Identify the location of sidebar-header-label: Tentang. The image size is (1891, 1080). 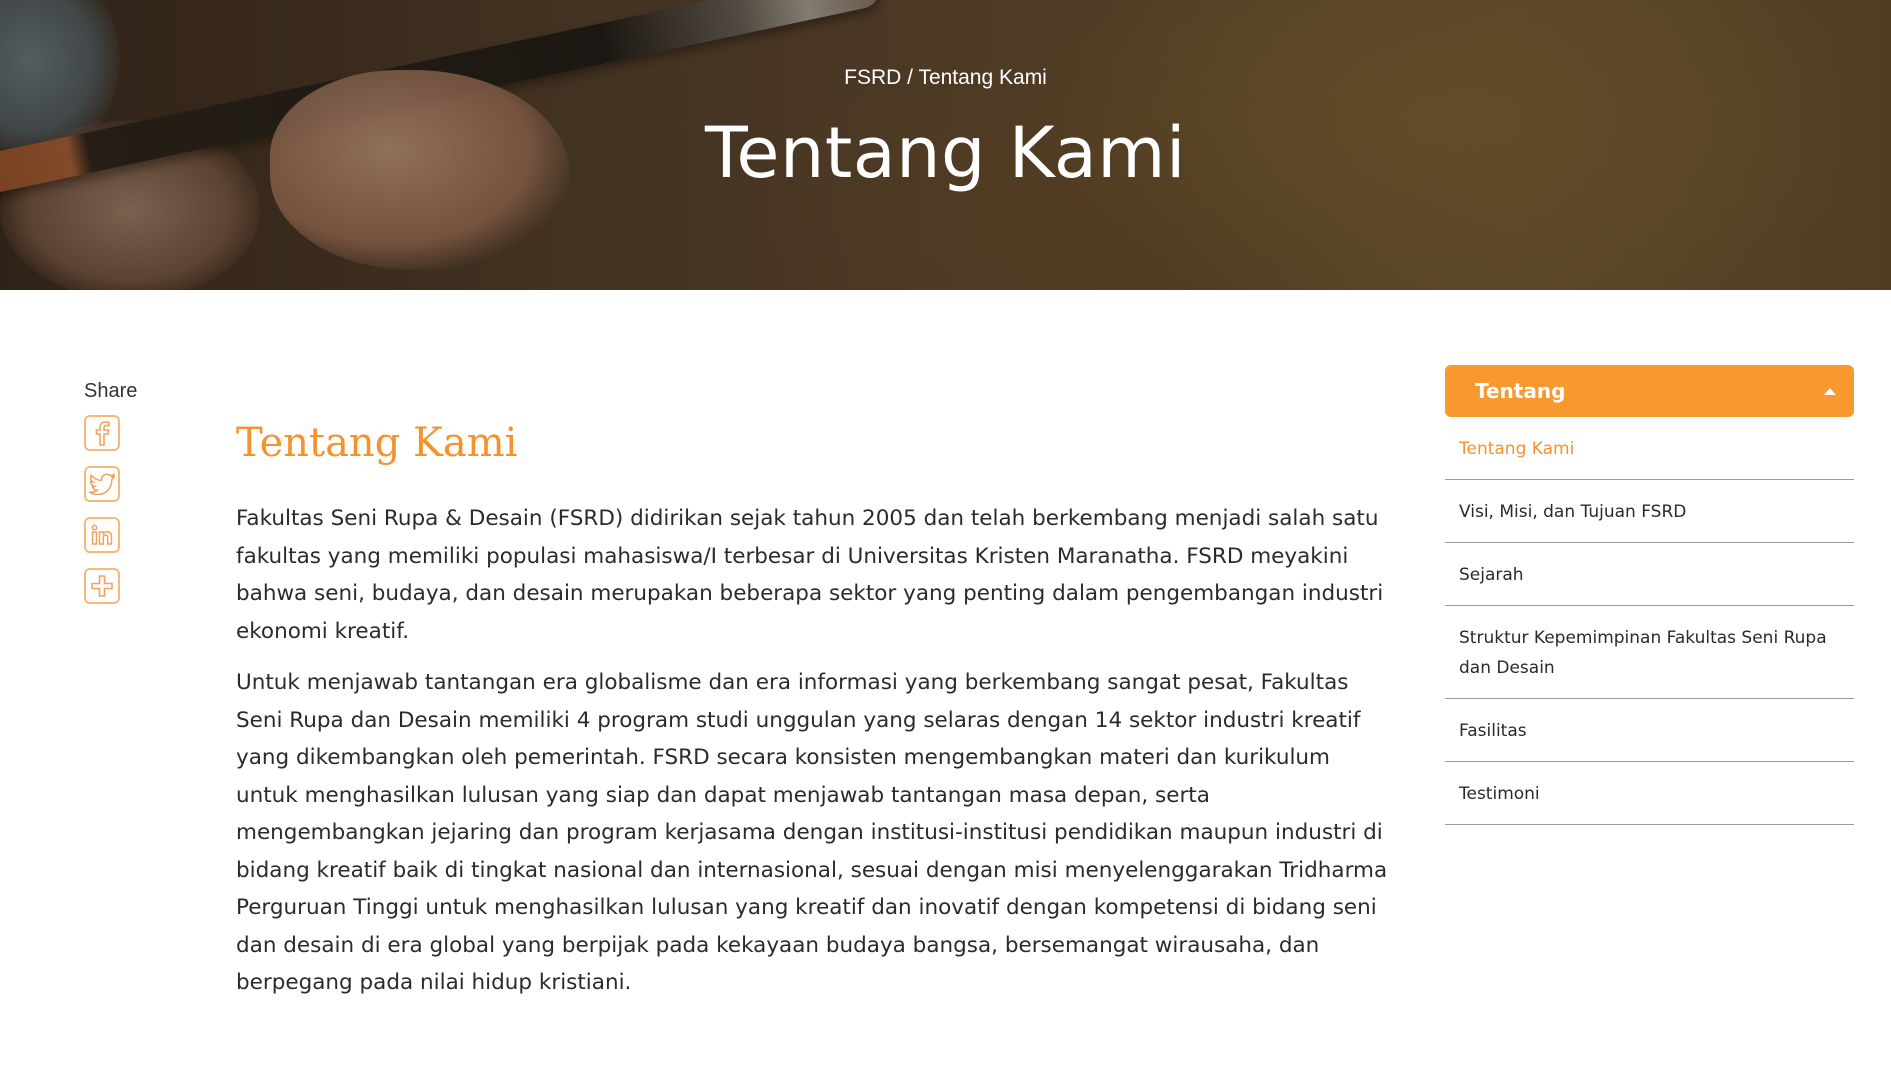
(1520, 391).